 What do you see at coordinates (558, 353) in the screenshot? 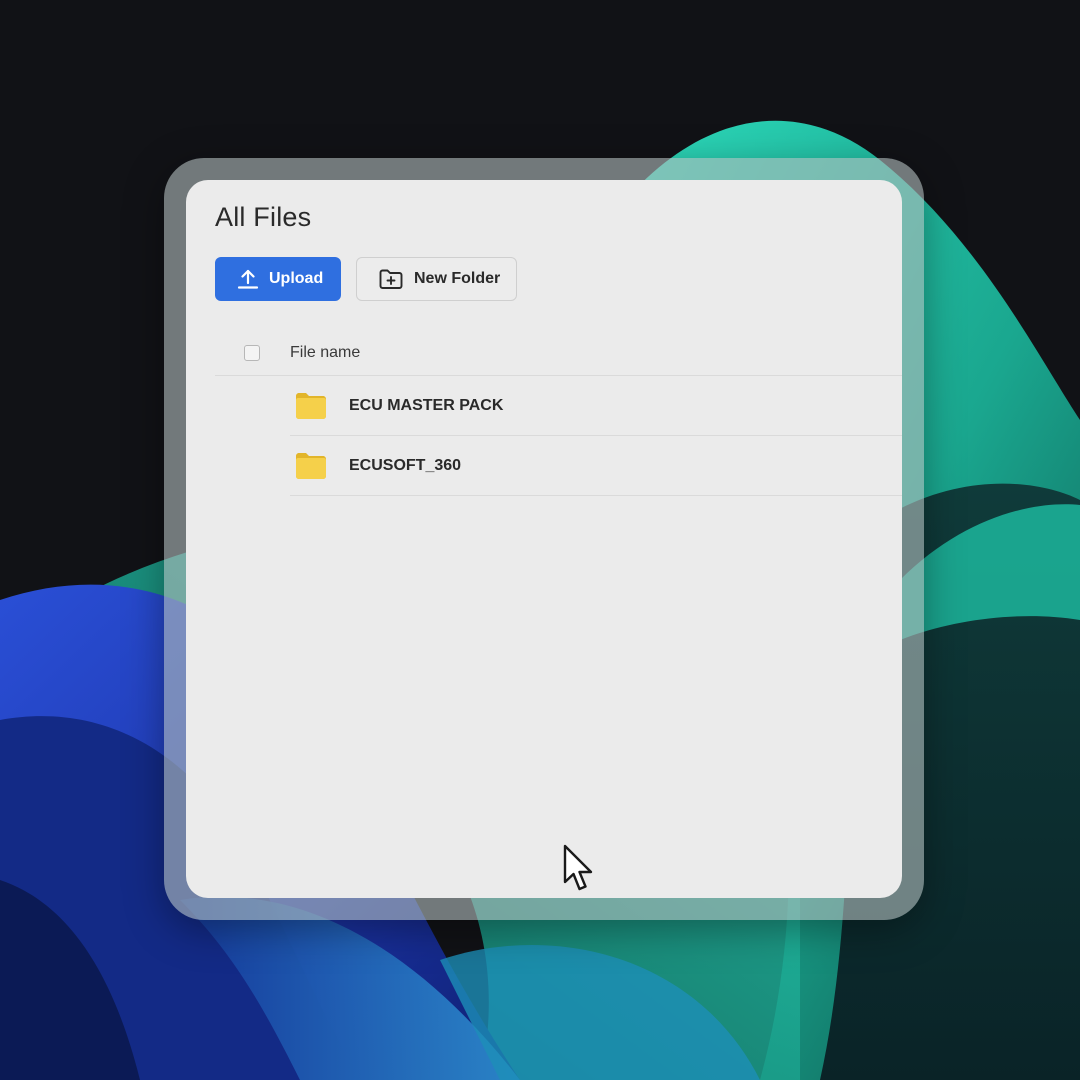
I see `file-list-header: File name` at bounding box center [558, 353].